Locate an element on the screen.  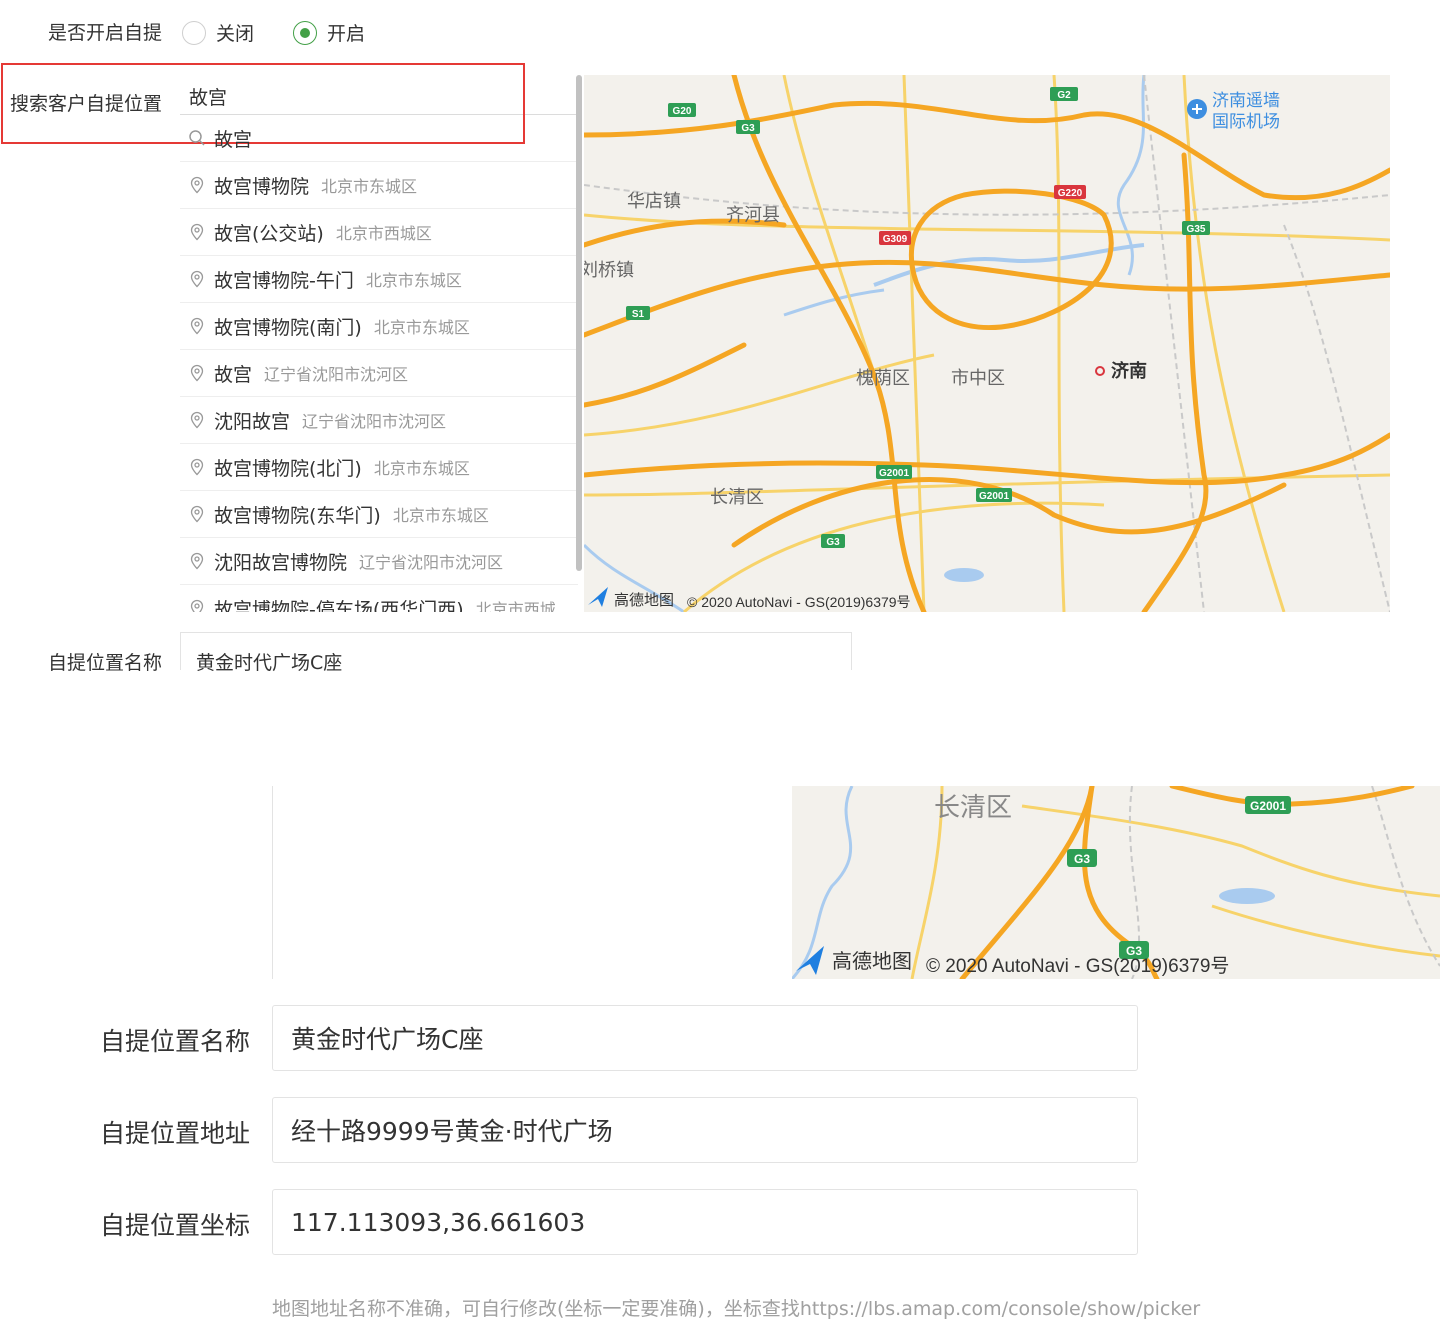
road-badge: G309 is located at coordinates (895, 238).